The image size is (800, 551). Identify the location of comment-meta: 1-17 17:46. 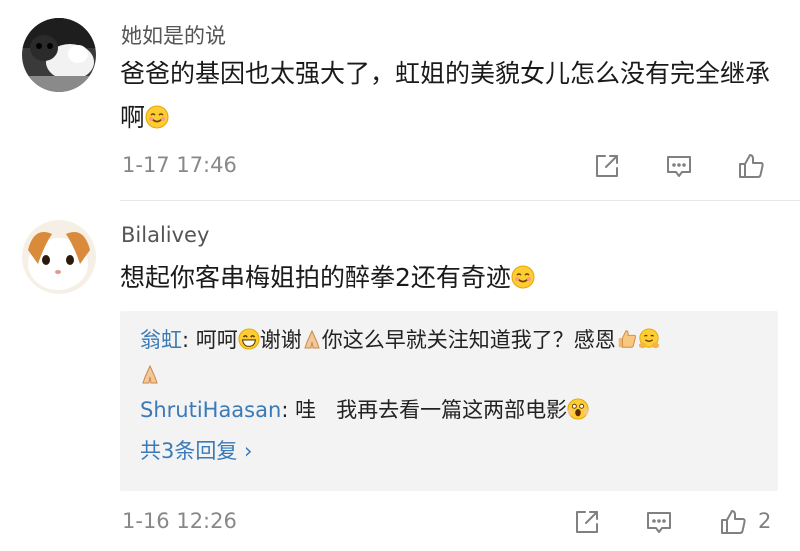
(448, 167).